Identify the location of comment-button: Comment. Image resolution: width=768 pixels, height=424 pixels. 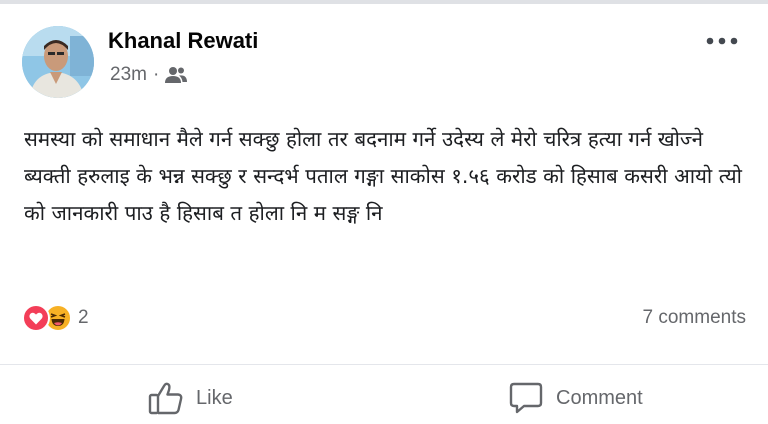
(575, 398).